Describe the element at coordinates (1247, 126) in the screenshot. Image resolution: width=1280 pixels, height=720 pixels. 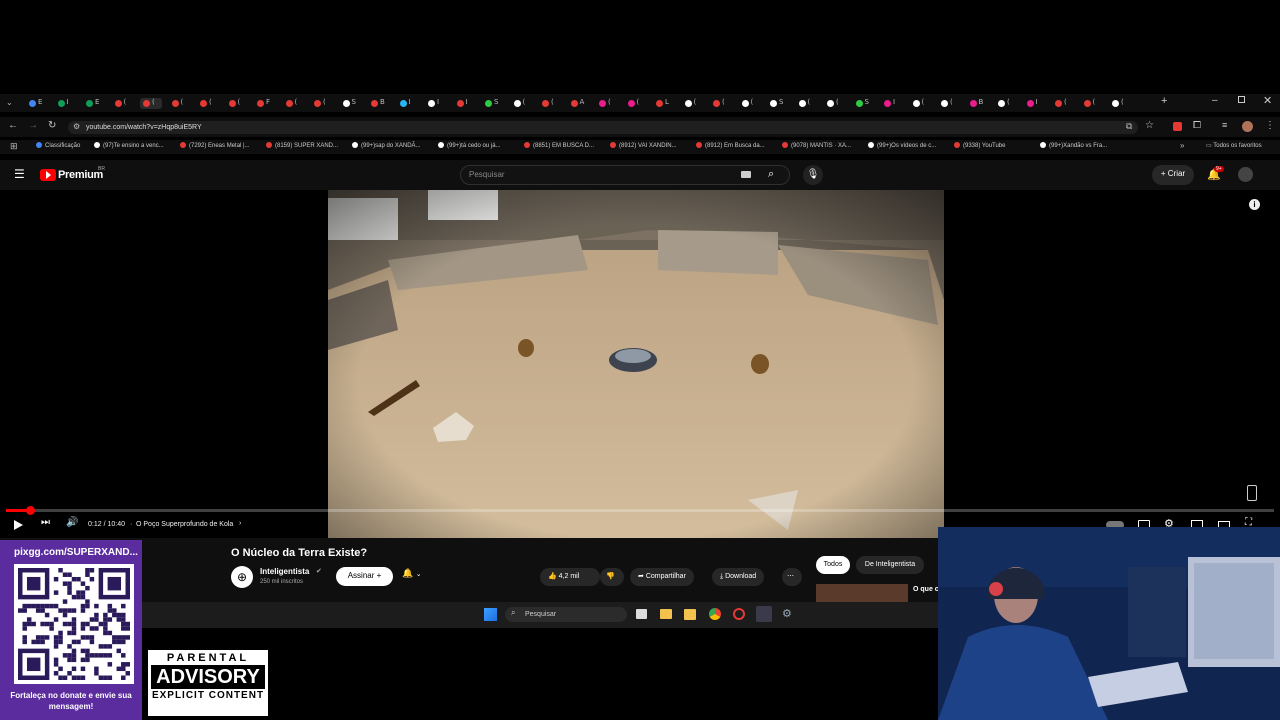
I see `profile-avatar` at that location.